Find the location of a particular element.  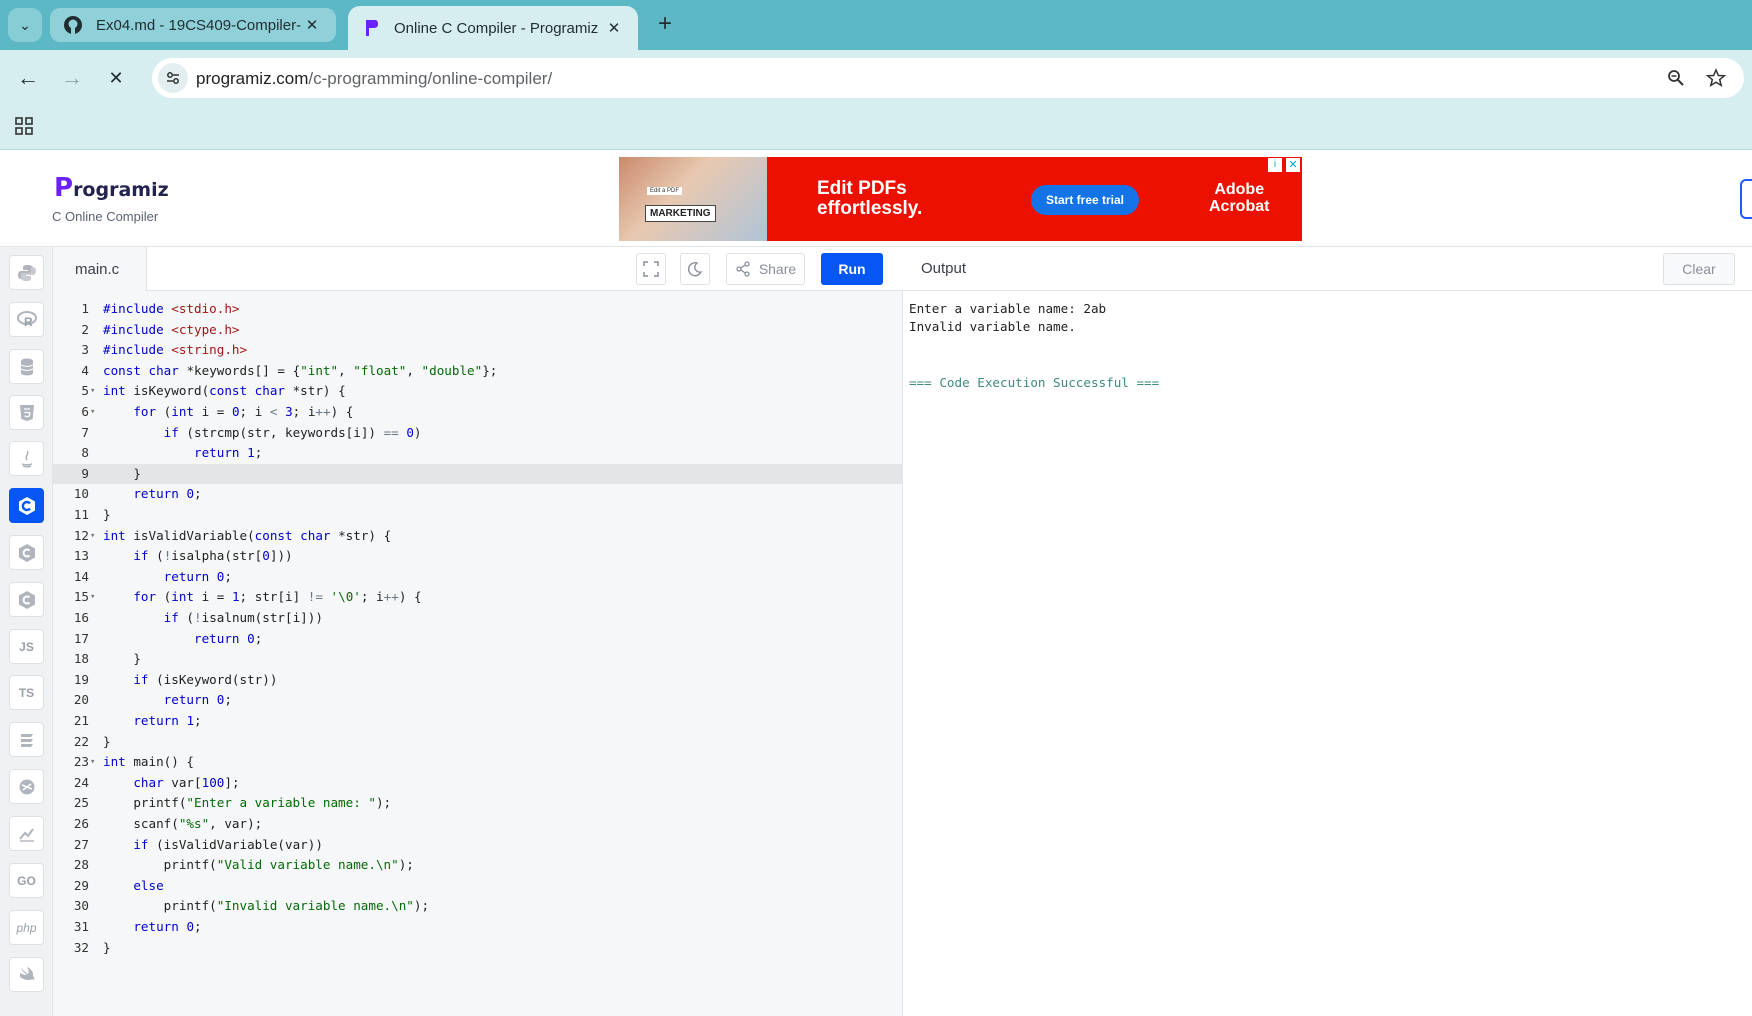

clear-button: Clear is located at coordinates (1699, 269).